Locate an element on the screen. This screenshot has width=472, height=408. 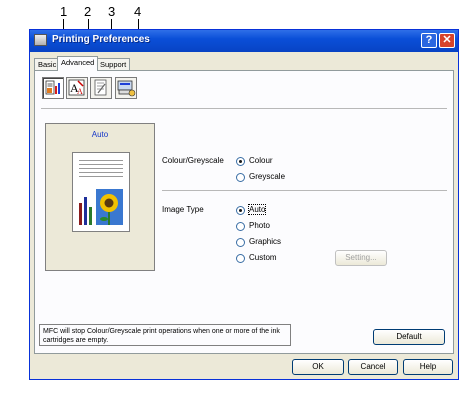
close-button: ✕ is located at coordinates (447, 40).